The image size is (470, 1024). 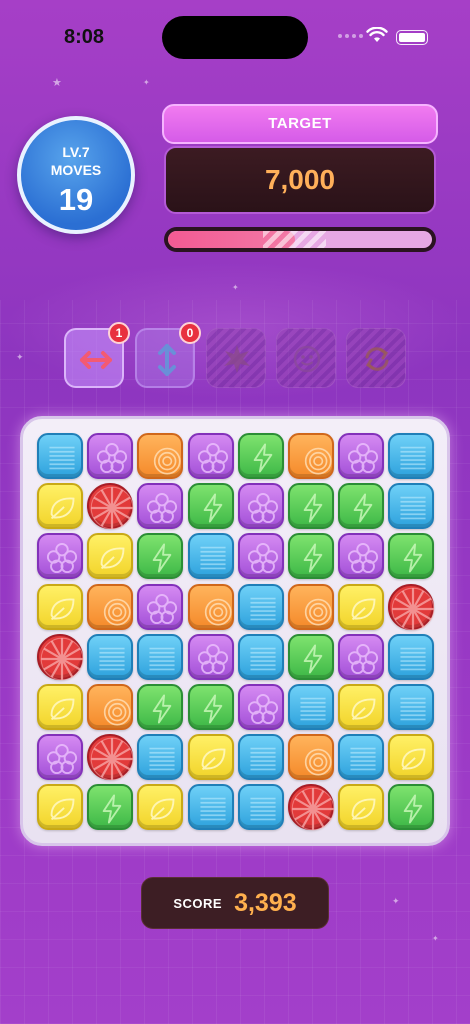 I want to click on score-label: SCORE, so click(x=198, y=903).